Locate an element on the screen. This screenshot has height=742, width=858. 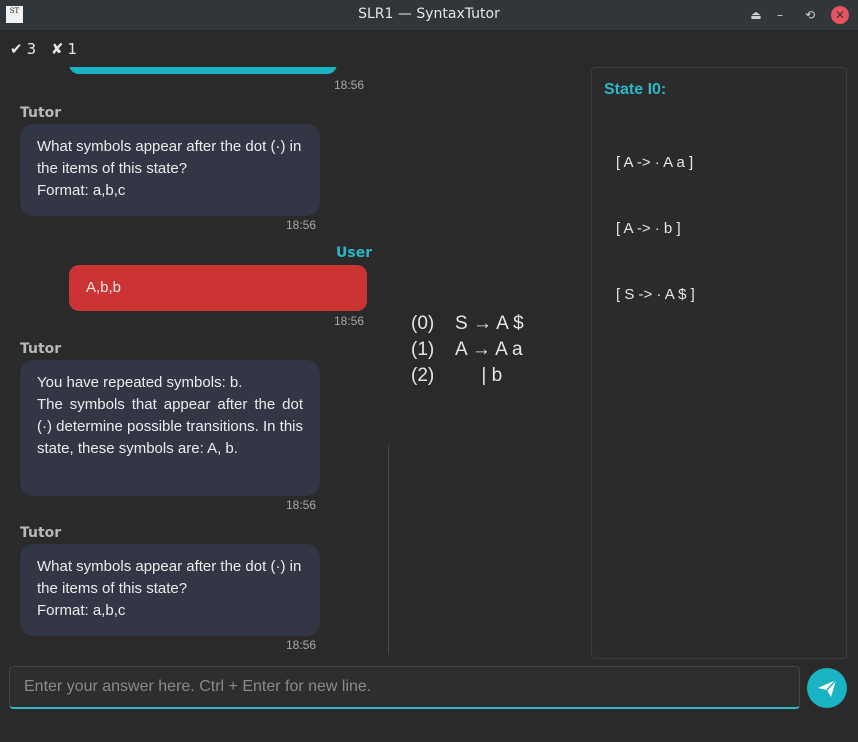
user-bubble-partial is located at coordinates (203, 70).